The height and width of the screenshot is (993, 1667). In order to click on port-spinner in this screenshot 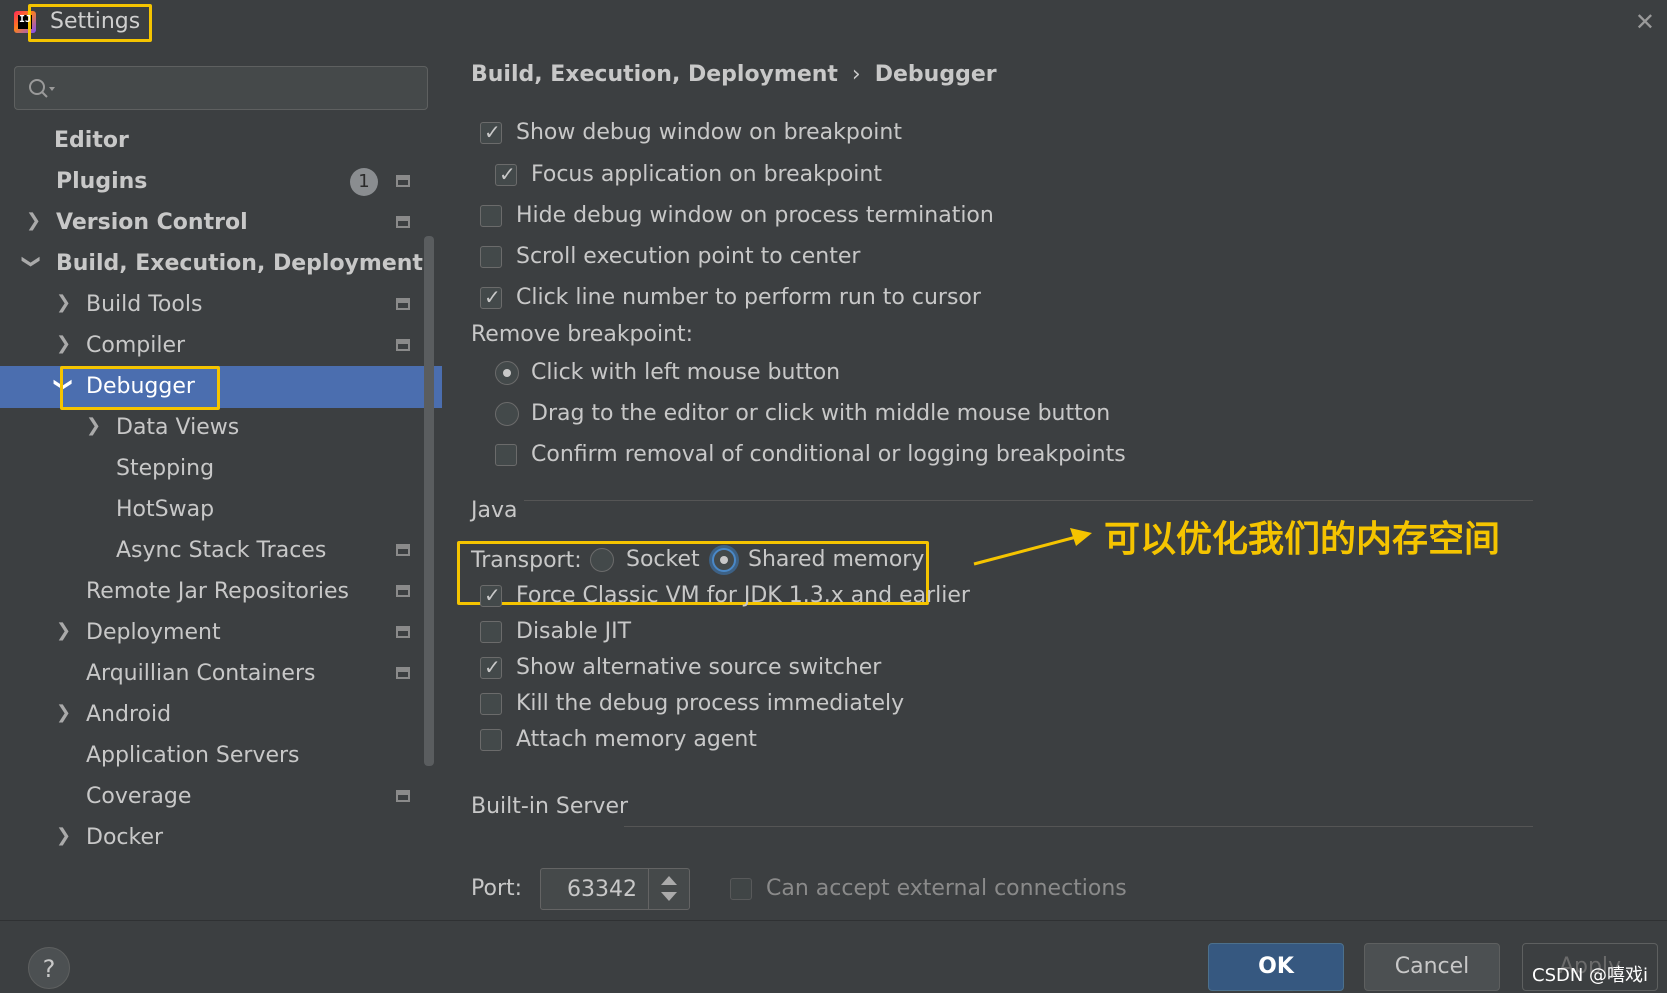, I will do `click(668, 889)`.